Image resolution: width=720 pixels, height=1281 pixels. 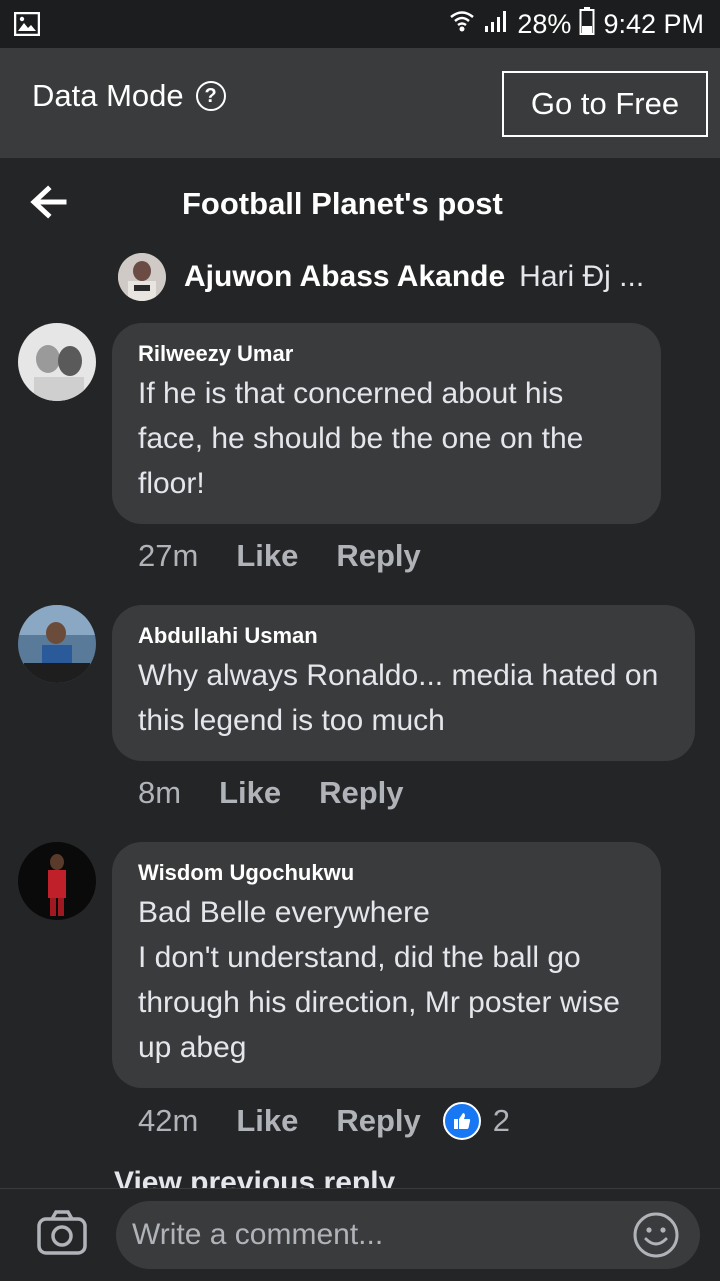 I want to click on clock: 9:42 PM, so click(x=653, y=23).